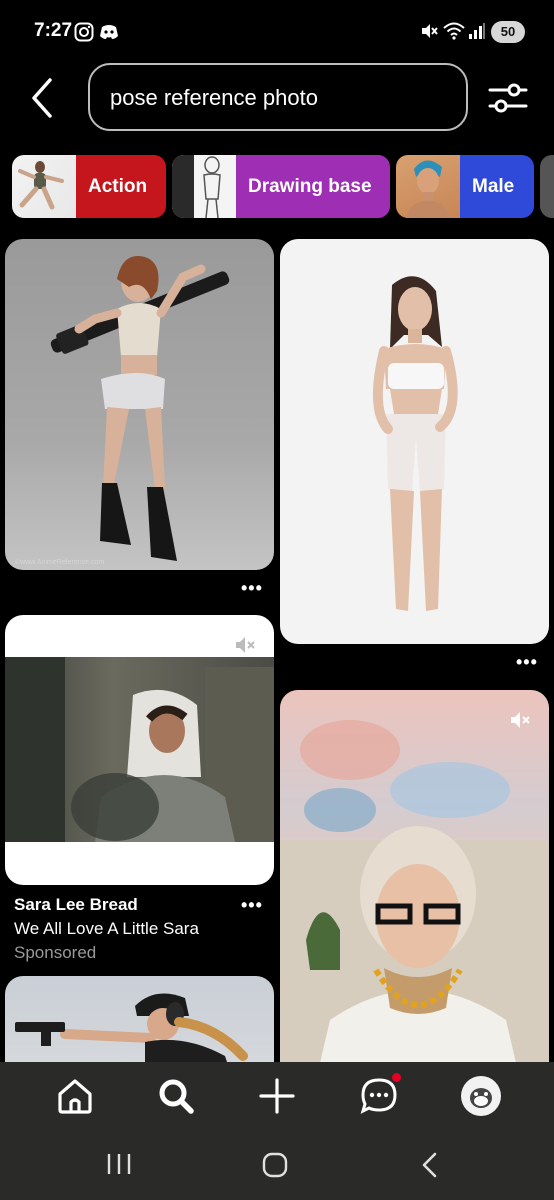 This screenshot has height=1200, width=554. I want to click on chip-action-thumbnail, so click(44, 186).